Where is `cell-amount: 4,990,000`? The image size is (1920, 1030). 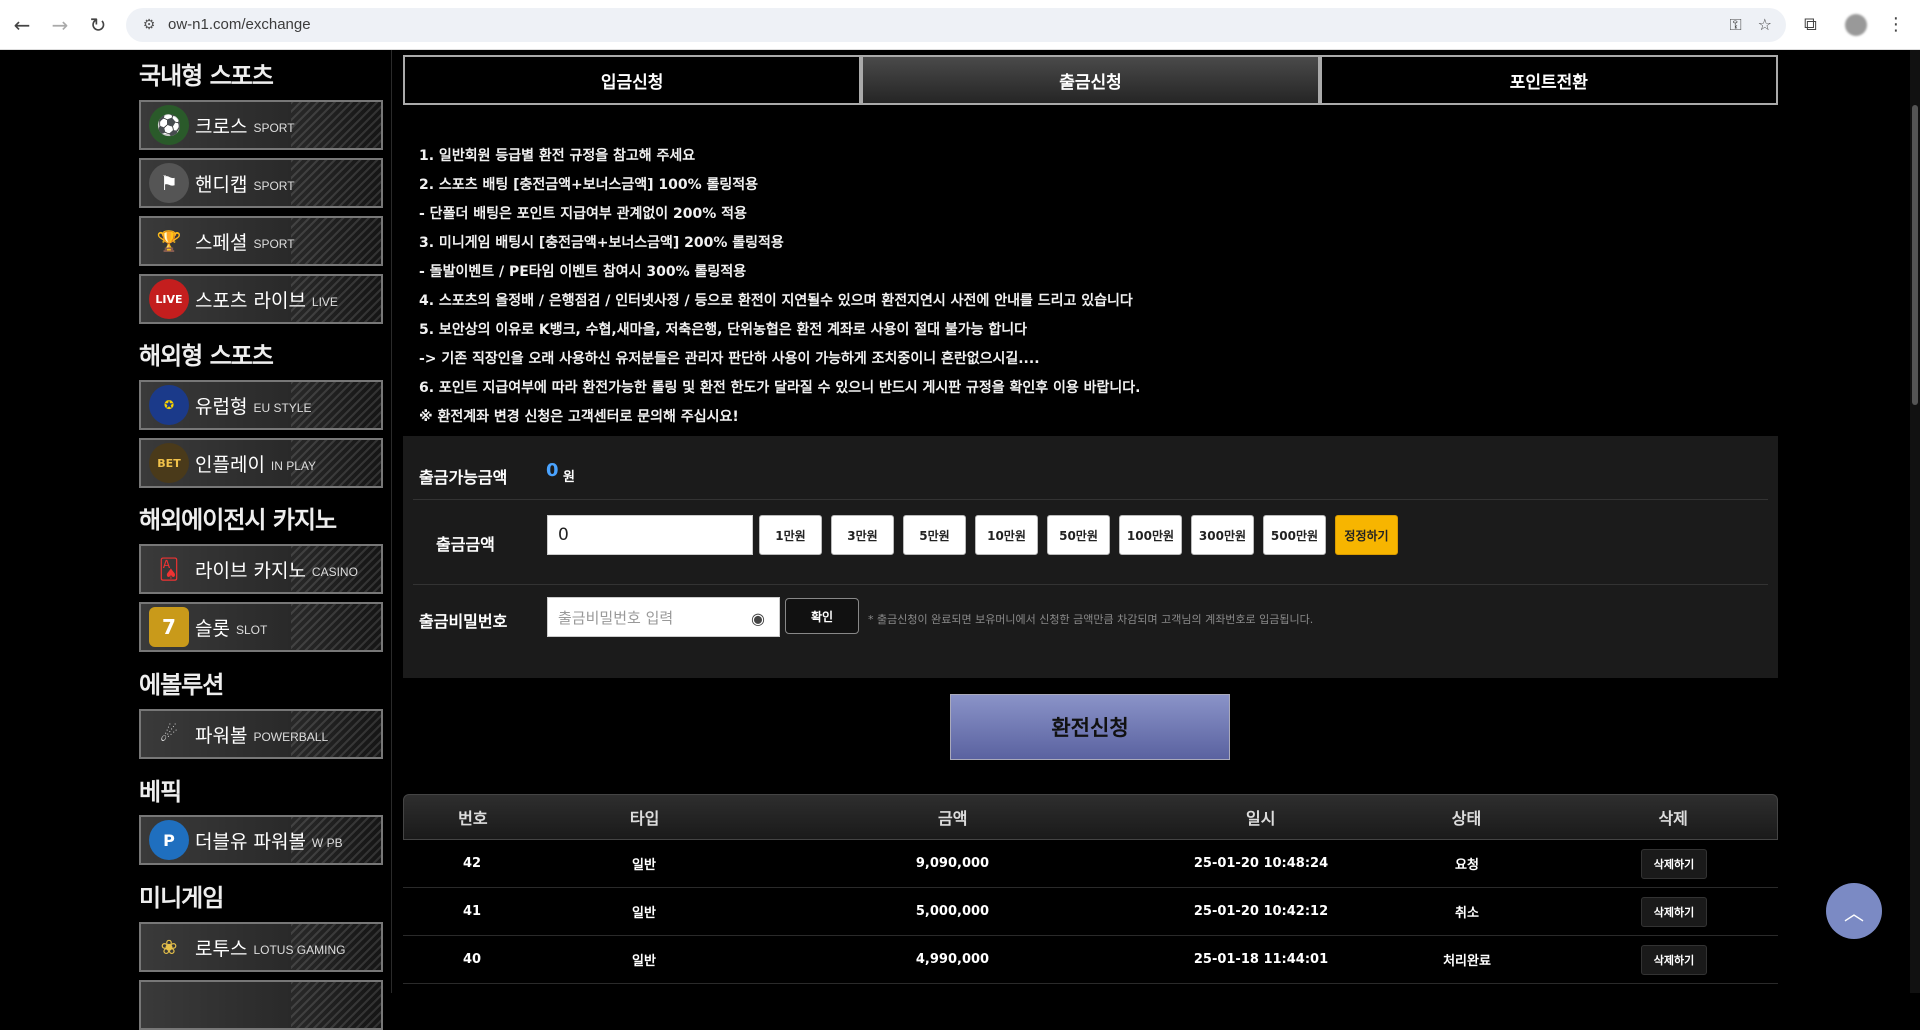
cell-amount: 4,990,000 is located at coordinates (952, 959).